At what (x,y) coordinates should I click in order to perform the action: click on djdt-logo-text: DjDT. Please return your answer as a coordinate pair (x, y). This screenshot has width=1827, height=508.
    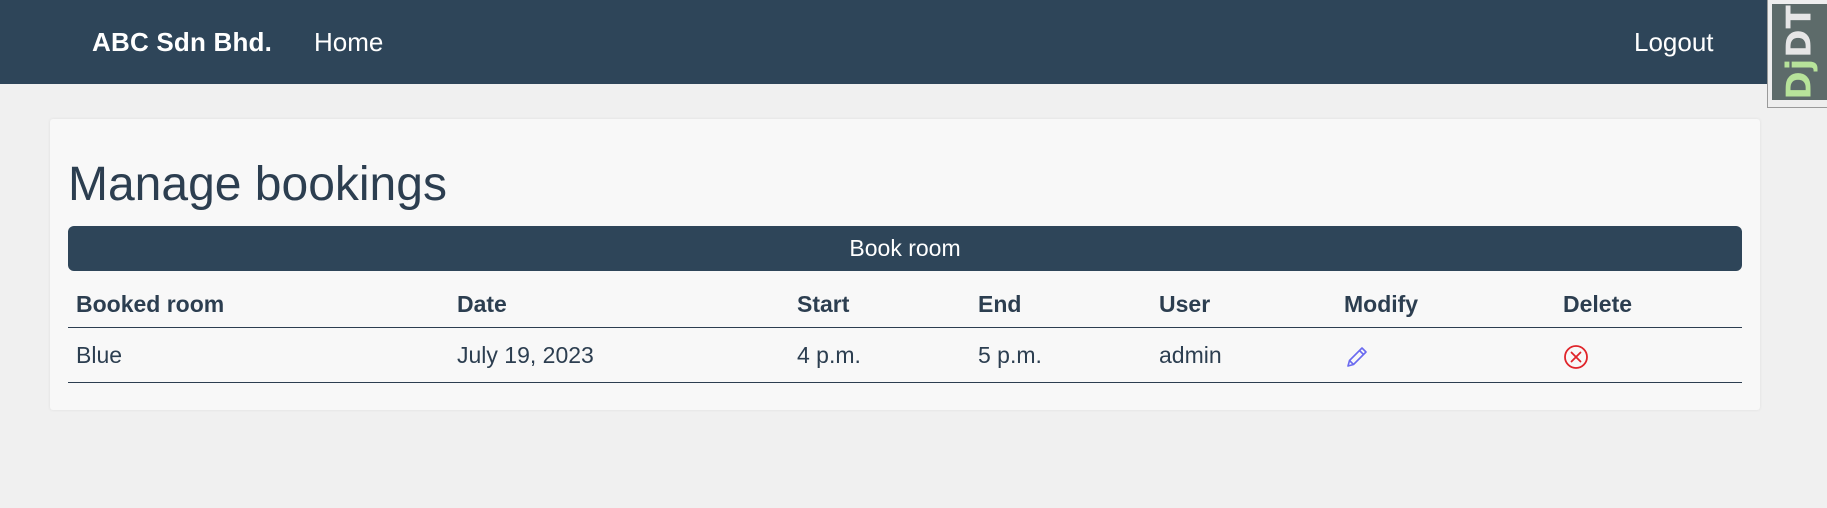
    Looking at the image, I should click on (1800, 51).